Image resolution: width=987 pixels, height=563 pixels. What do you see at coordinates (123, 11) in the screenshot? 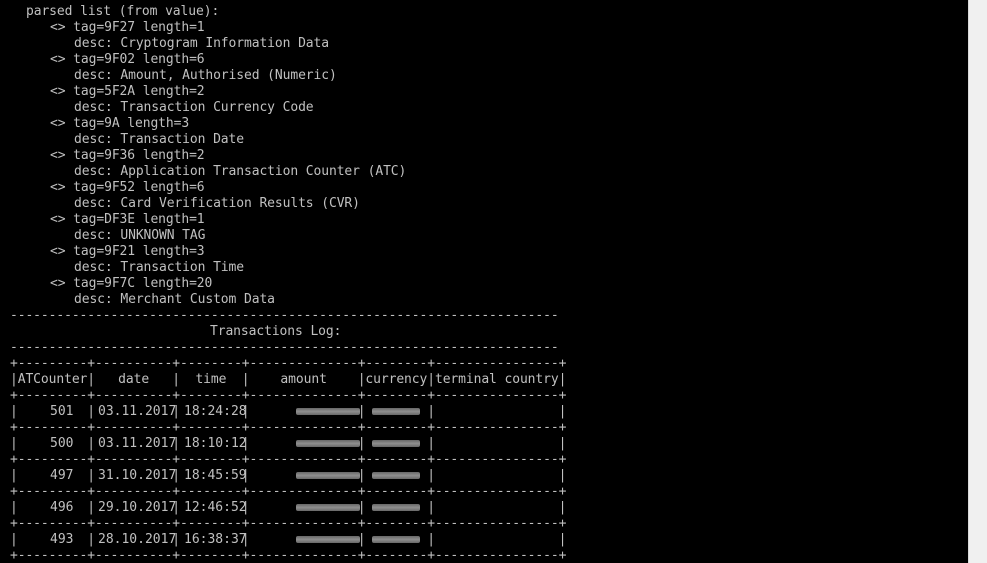
I see `parsed-list-header: parsed list (from value):` at bounding box center [123, 11].